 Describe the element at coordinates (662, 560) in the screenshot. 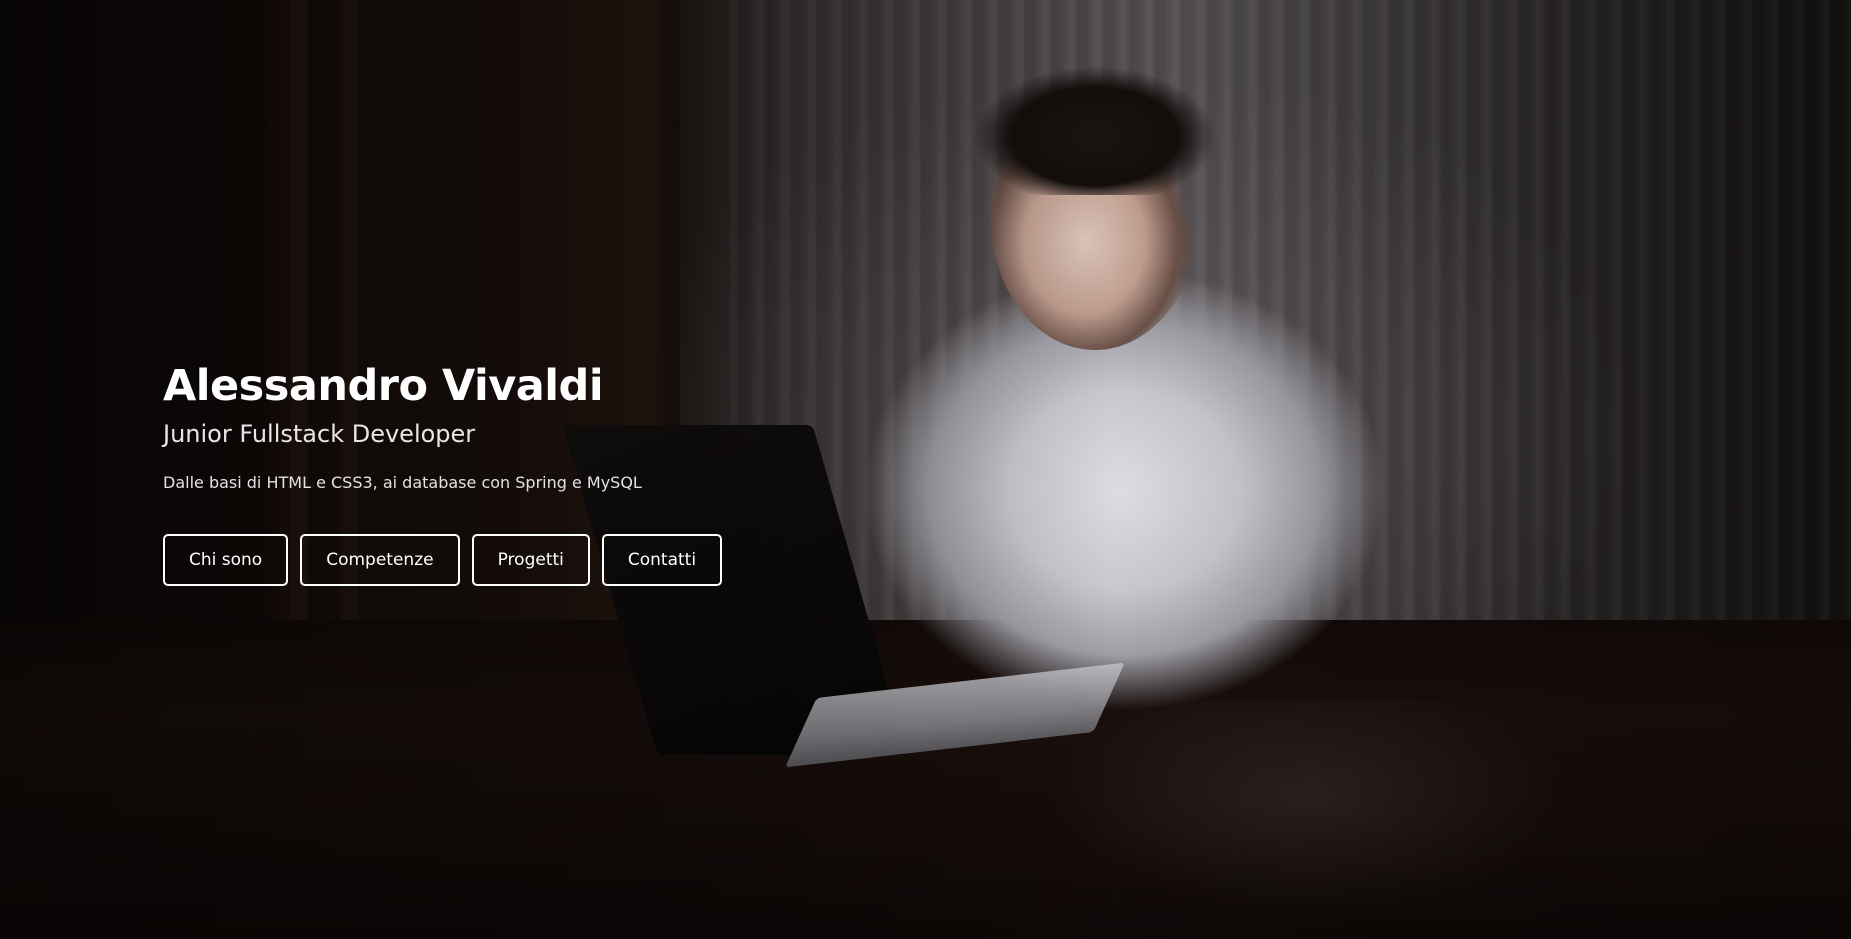

I see `contatti-button: Contatti` at that location.